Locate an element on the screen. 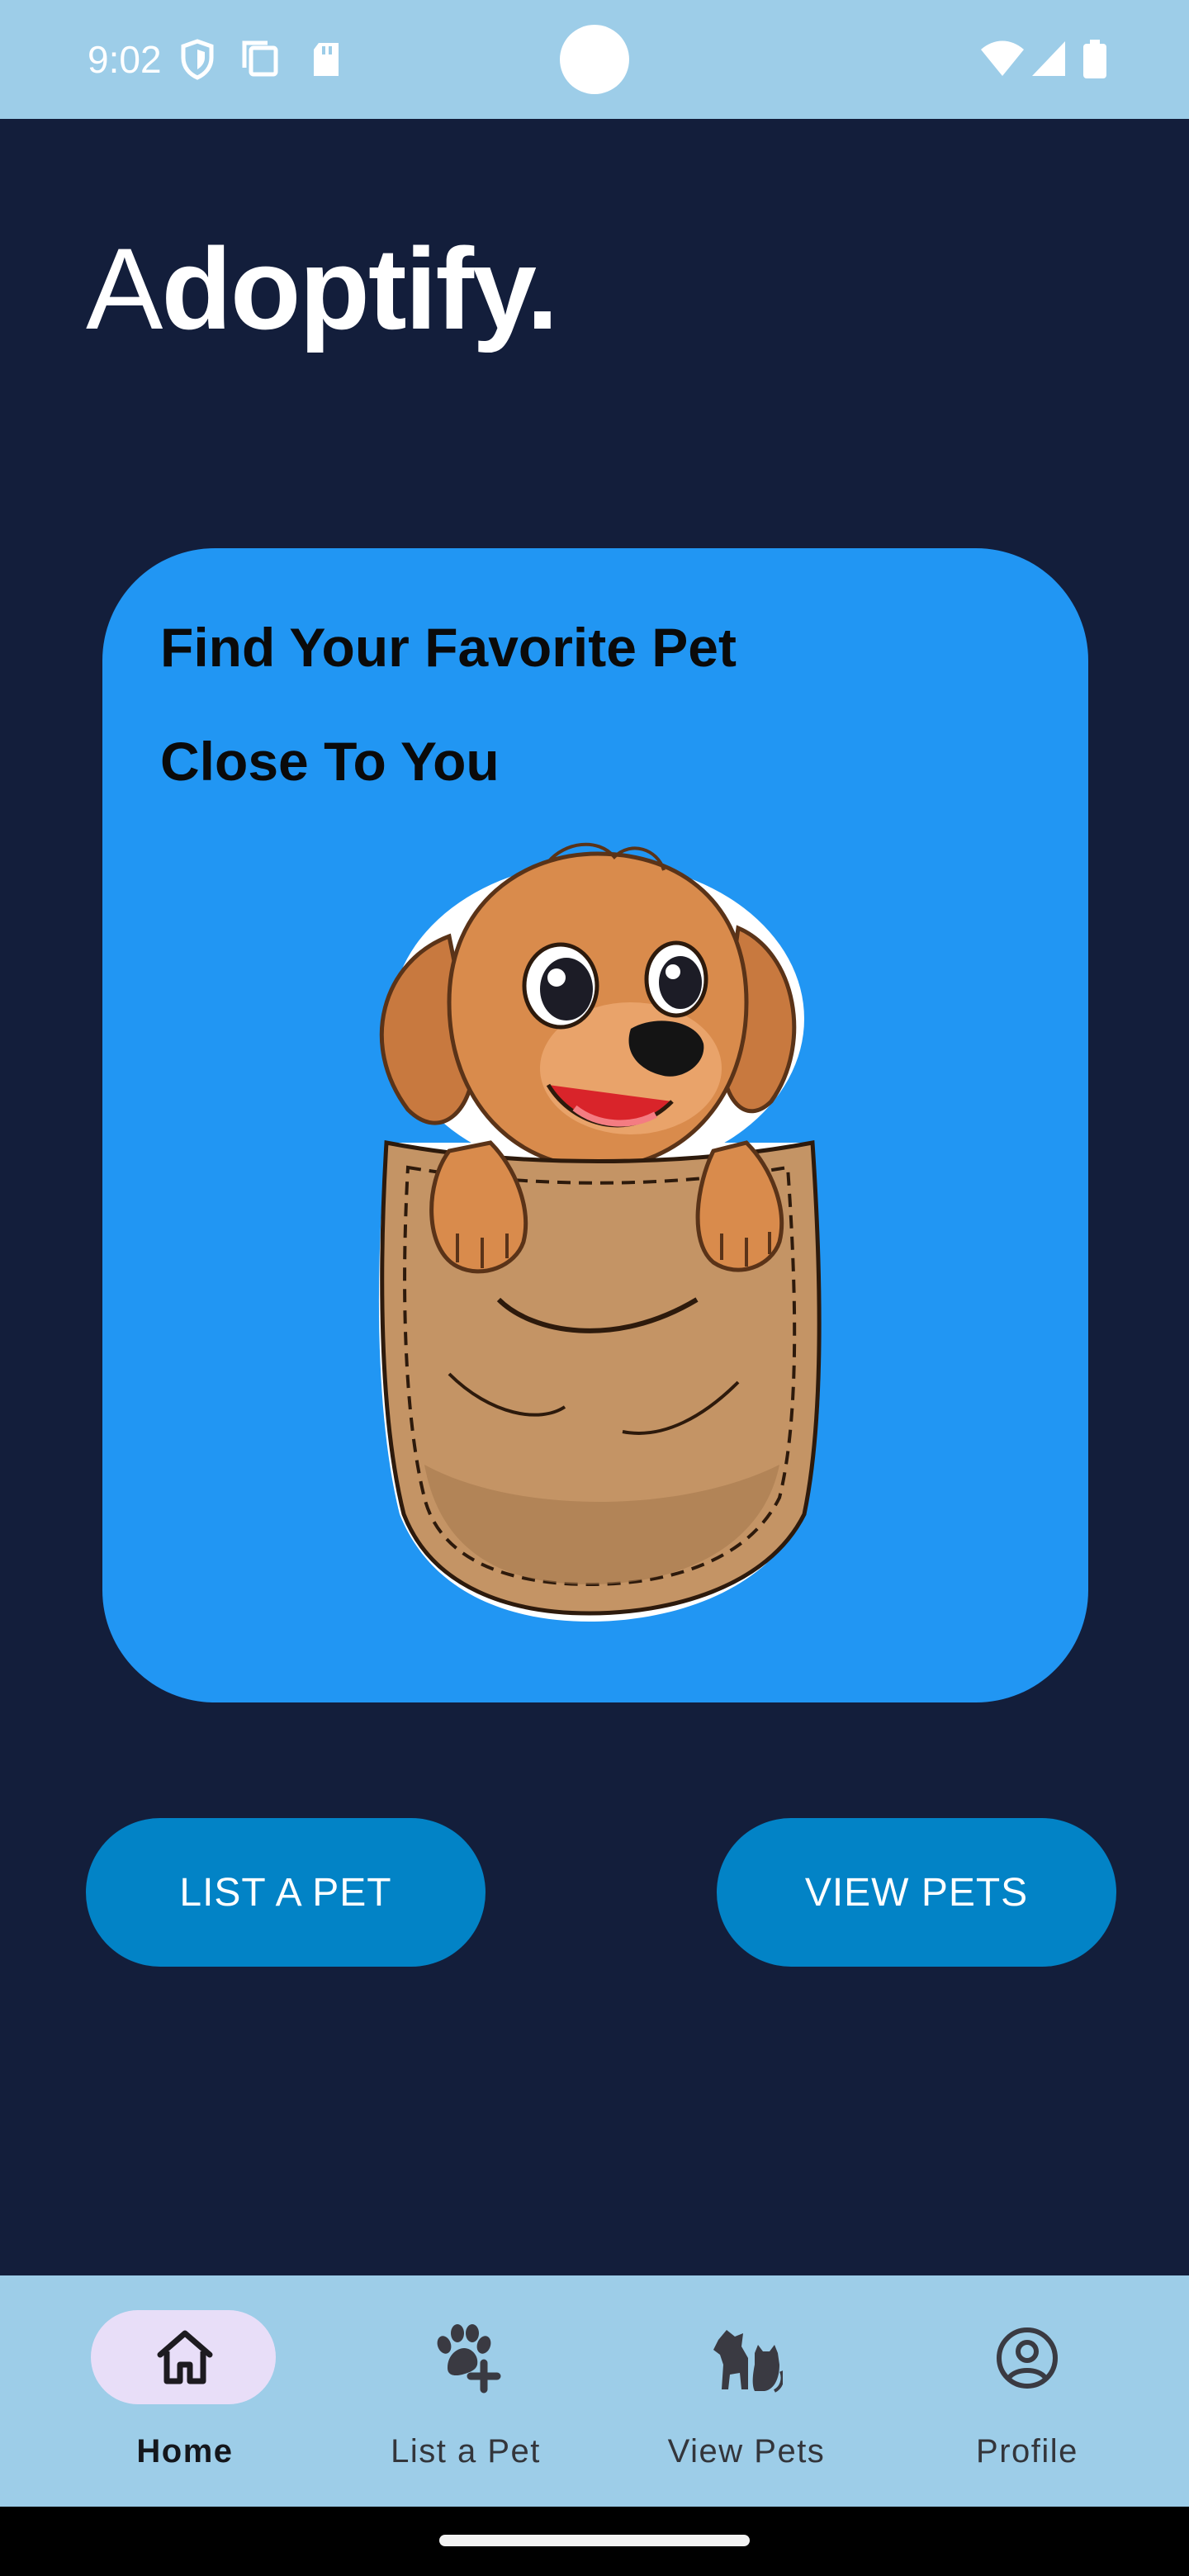  home-icon is located at coordinates (185, 2357).